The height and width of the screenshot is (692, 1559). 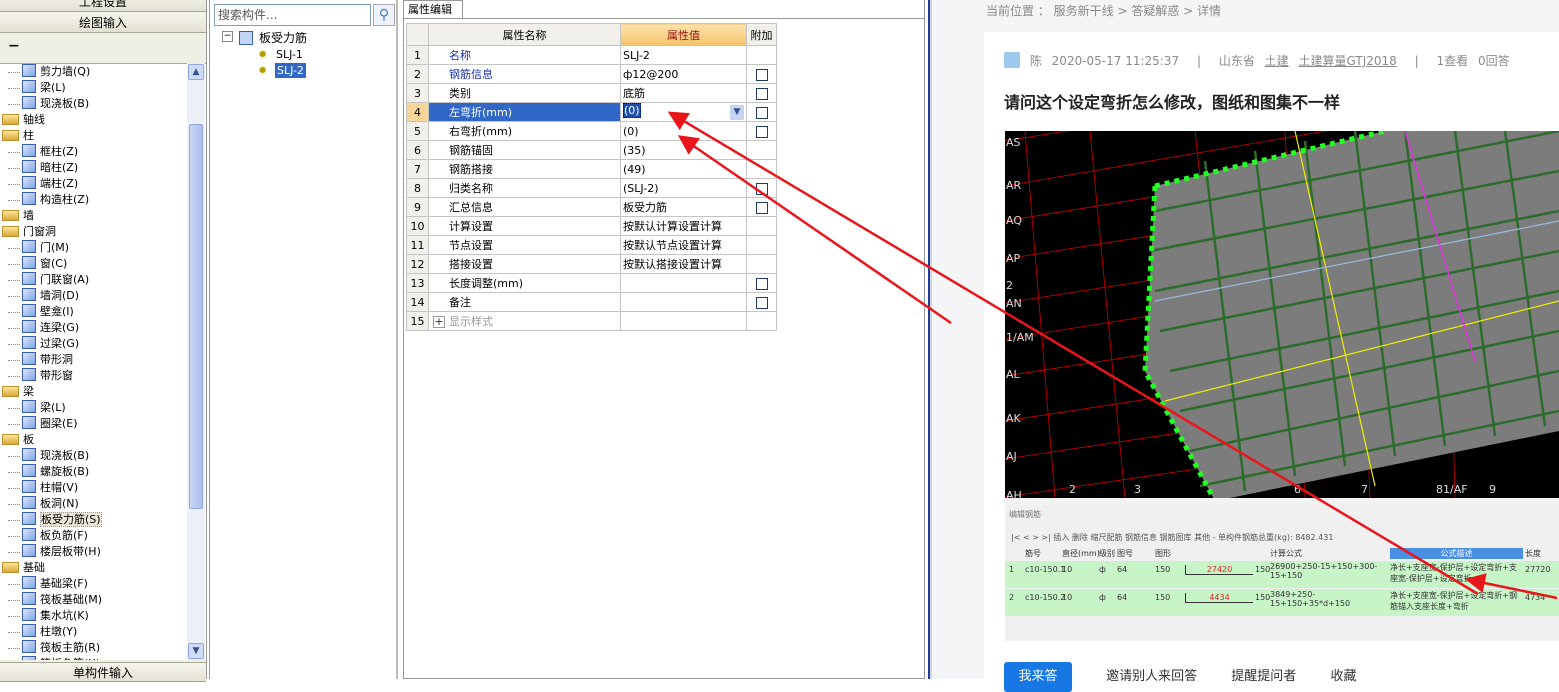 What do you see at coordinates (591, 321) in the screenshot?
I see `property-row: 15 + 显示样式` at bounding box center [591, 321].